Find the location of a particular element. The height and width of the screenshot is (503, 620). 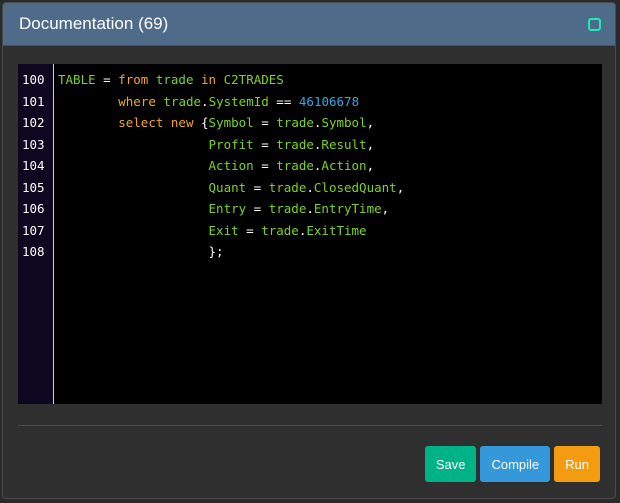

code-token: { is located at coordinates (201, 122).